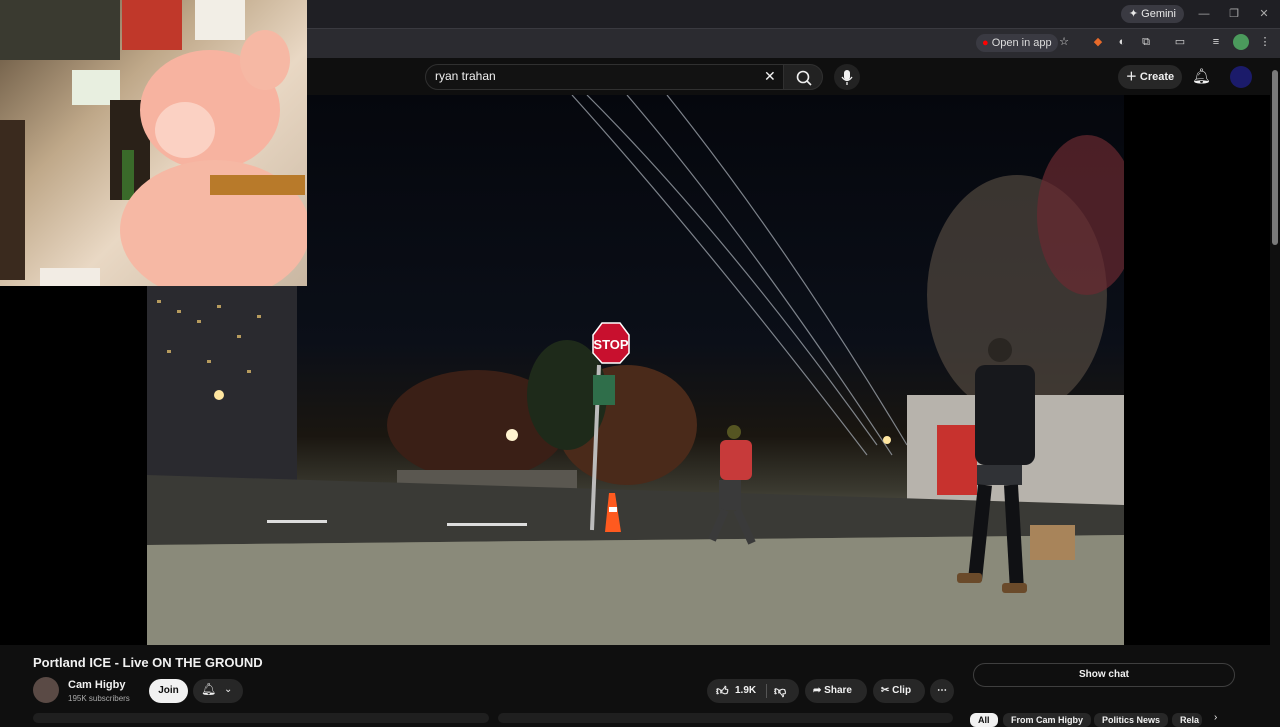 The image size is (1280, 727). What do you see at coordinates (1047, 720) in the screenshot?
I see `chip-from-channel: From Cam Higby` at bounding box center [1047, 720].